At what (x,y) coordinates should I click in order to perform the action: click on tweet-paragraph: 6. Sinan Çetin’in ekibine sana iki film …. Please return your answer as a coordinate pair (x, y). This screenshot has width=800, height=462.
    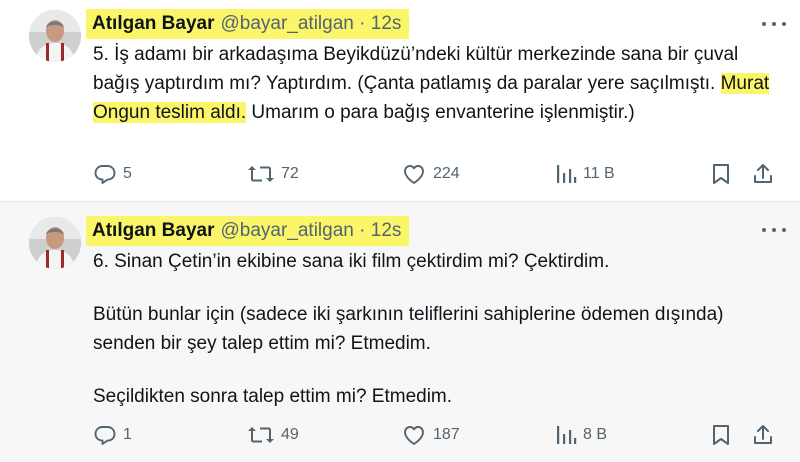
    Looking at the image, I should click on (351, 261).